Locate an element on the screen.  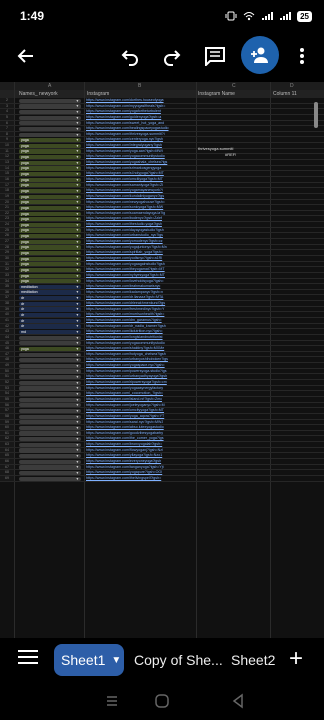
tab-sheet1: Sheet1 ▼ is located at coordinates (89, 660).